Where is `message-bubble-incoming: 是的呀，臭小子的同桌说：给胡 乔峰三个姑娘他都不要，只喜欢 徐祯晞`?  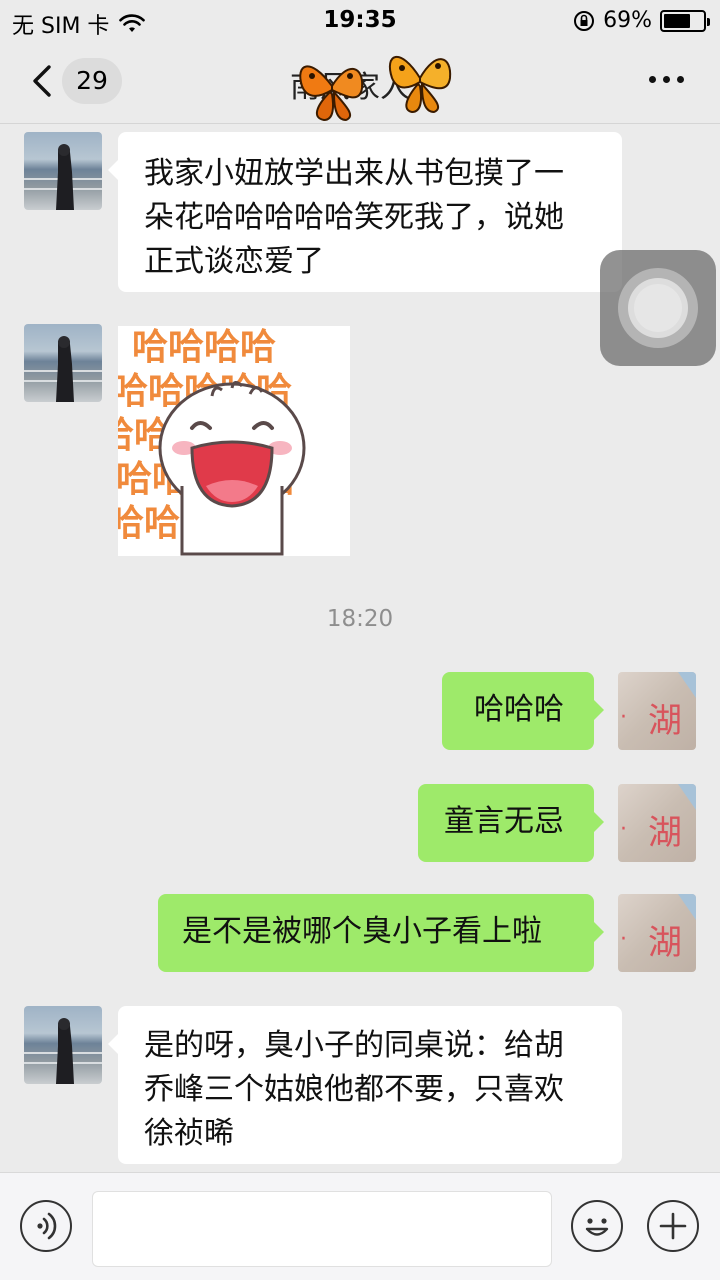 message-bubble-incoming: 是的呀，臭小子的同桌说：给胡 乔峰三个姑娘他都不要，只喜欢 徐祯晞 is located at coordinates (365, 1085).